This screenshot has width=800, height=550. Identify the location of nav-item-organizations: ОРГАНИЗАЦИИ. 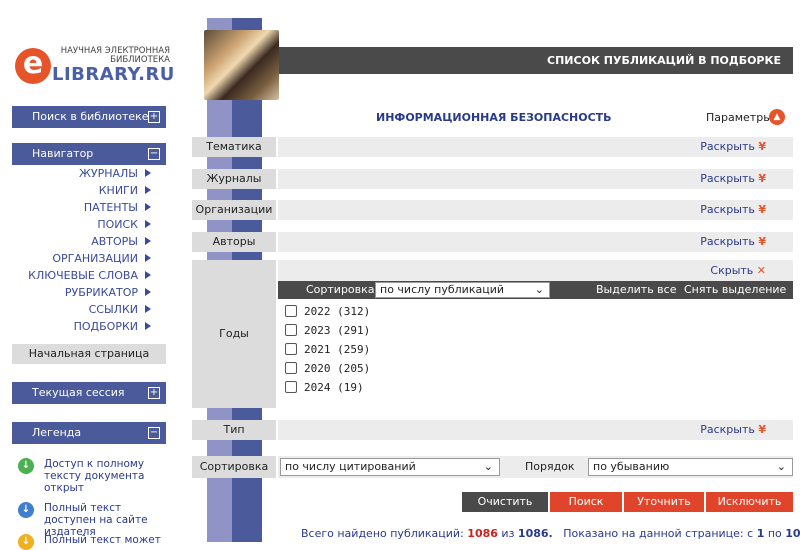
(89, 258).